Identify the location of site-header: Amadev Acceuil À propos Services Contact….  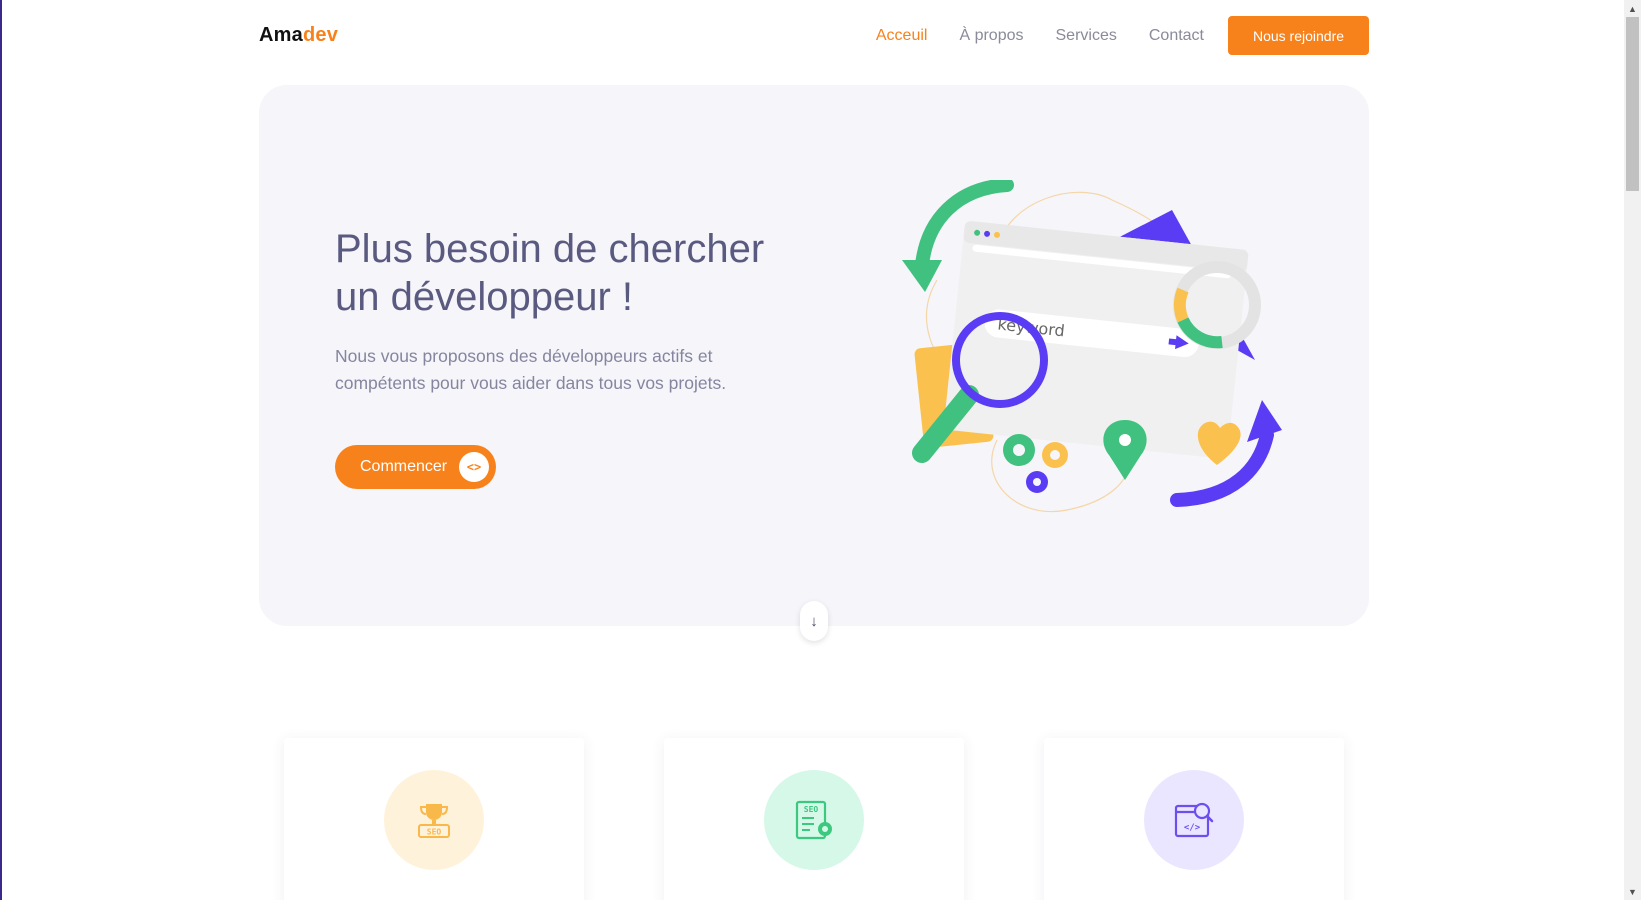
(814, 35).